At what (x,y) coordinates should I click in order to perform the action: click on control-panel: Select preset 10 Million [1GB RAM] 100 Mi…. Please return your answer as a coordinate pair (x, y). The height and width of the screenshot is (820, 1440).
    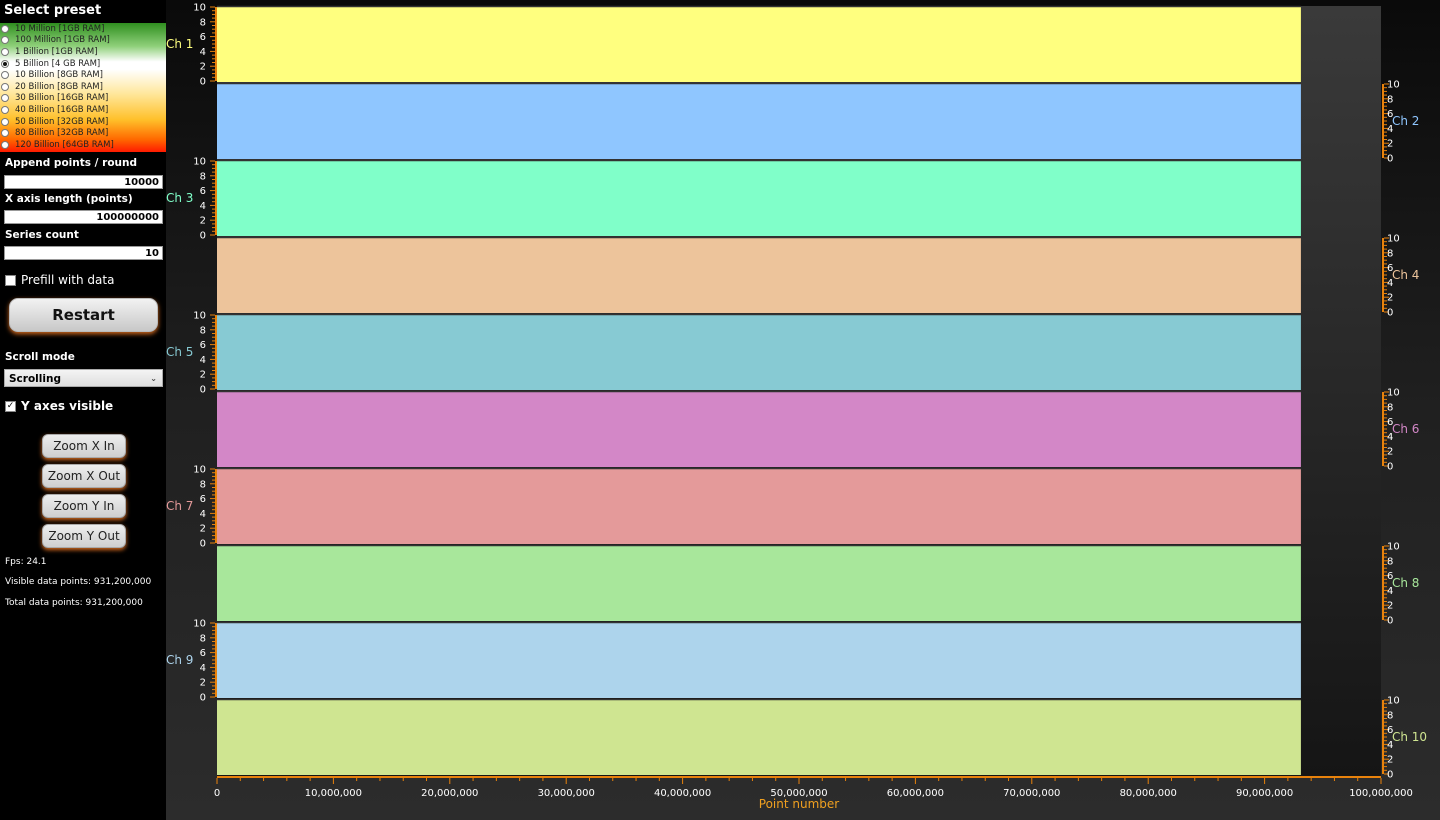
    Looking at the image, I should click on (83, 410).